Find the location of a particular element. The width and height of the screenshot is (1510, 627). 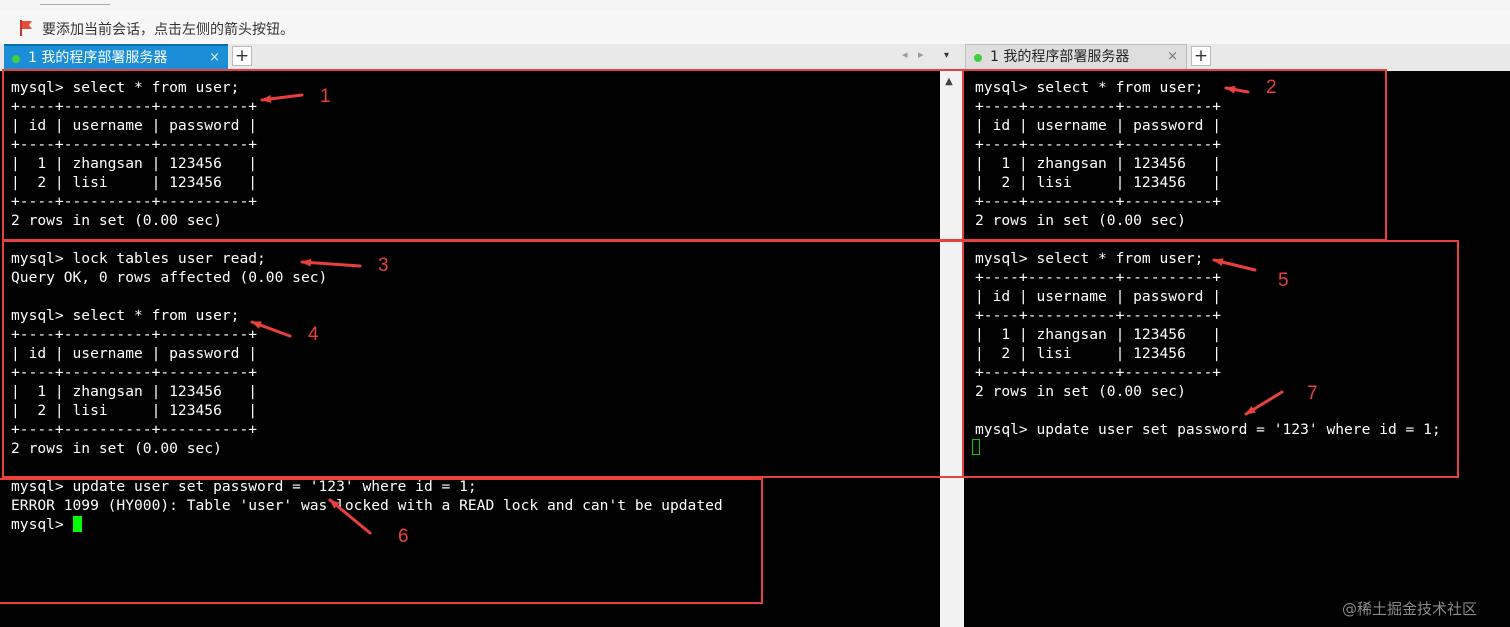

address-remnant is located at coordinates (75, 2).